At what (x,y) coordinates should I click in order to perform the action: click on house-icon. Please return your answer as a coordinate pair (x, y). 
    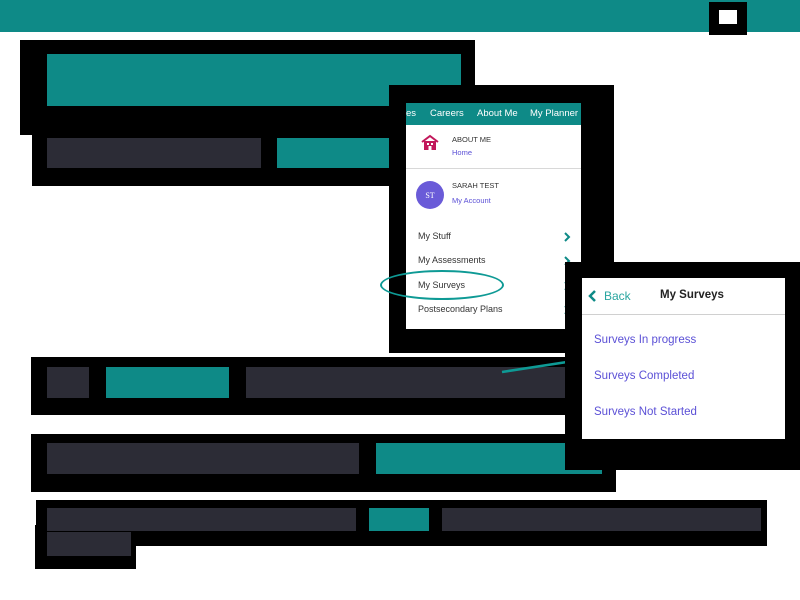
    Looking at the image, I should click on (430, 142).